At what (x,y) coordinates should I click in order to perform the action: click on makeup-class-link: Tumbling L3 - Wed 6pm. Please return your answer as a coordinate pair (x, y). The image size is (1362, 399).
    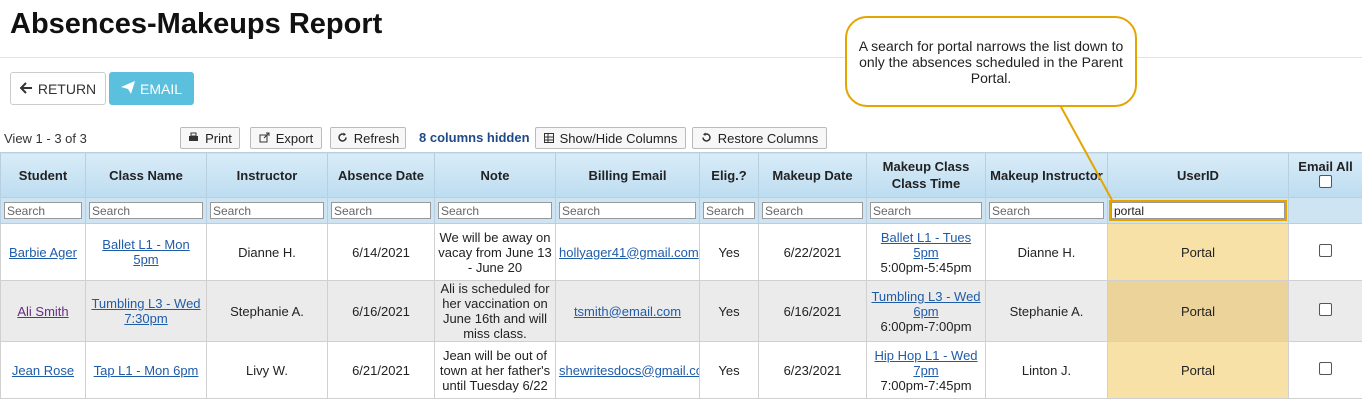
    Looking at the image, I should click on (925, 304).